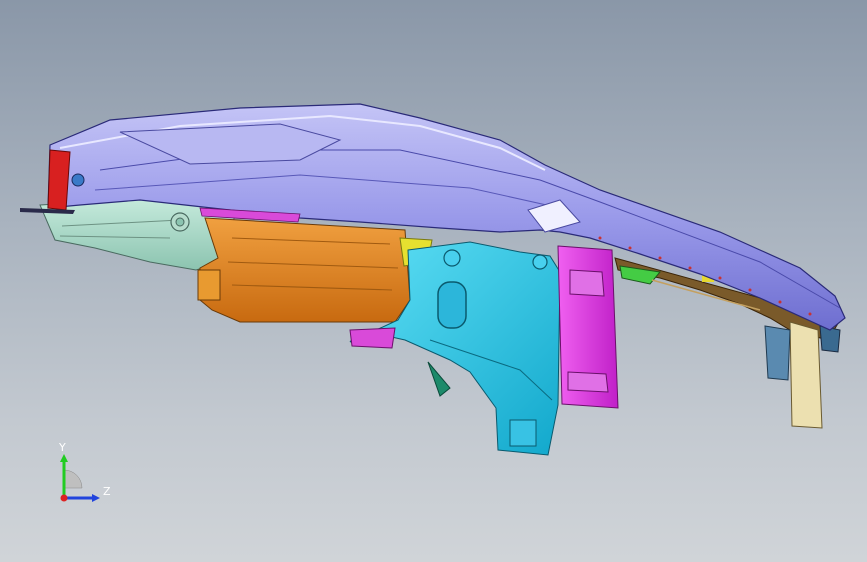 The height and width of the screenshot is (562, 867). What do you see at coordinates (80, 478) in the screenshot?
I see `axis-triad-icon` at bounding box center [80, 478].